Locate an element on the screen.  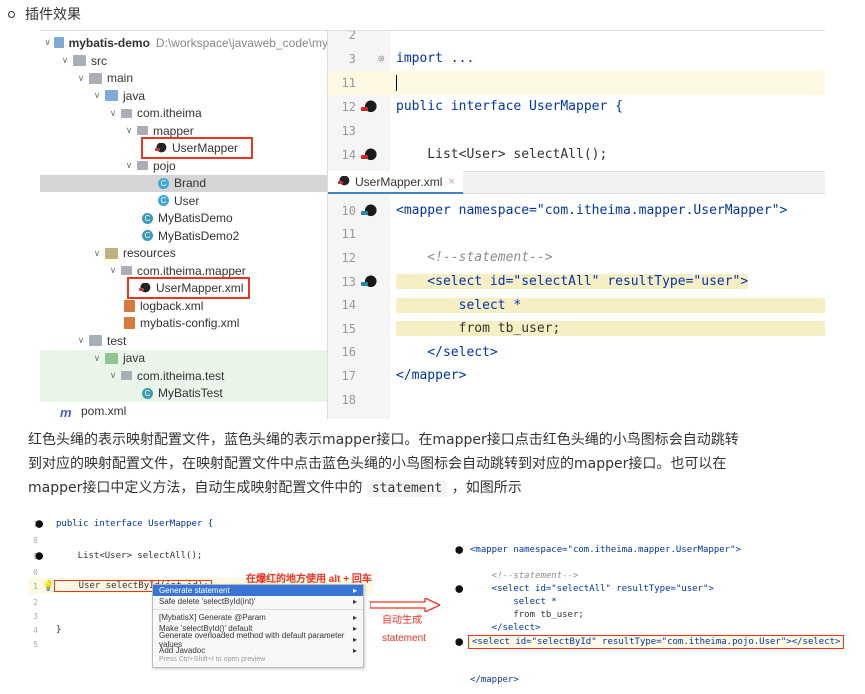
menu-item-safe-delete: Safe delete 'selectById(int)' ▸ is located at coordinates (258, 601).